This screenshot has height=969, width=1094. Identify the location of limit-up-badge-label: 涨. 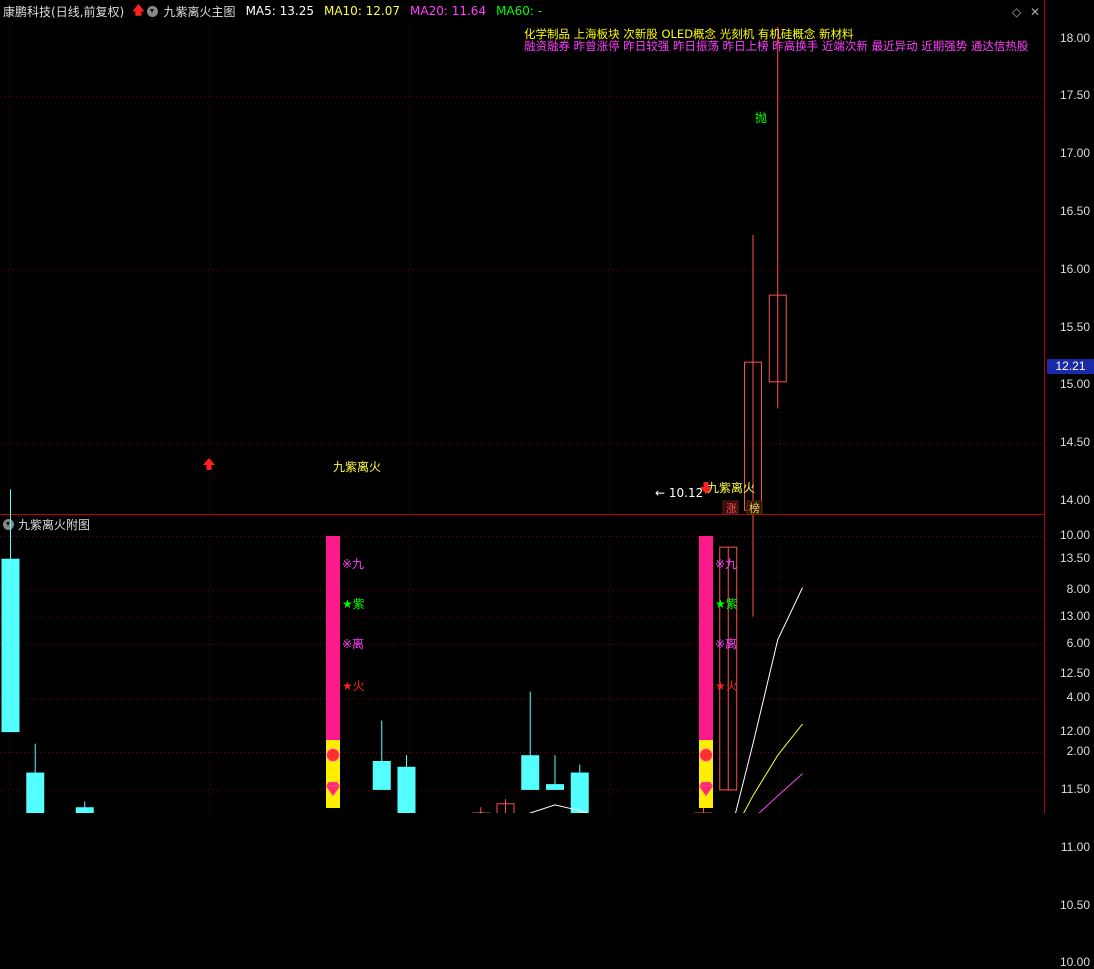
(731, 508).